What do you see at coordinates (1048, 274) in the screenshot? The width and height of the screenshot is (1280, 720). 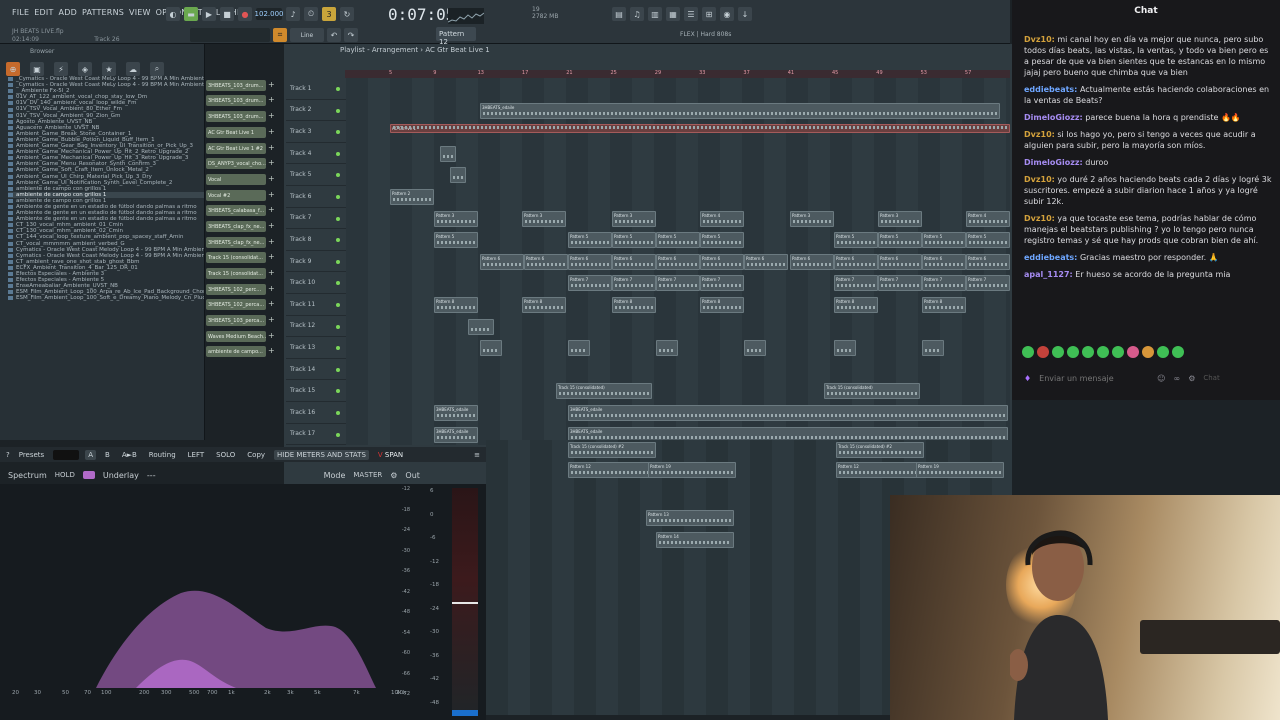 I see `chat-username: apal_1127:` at bounding box center [1048, 274].